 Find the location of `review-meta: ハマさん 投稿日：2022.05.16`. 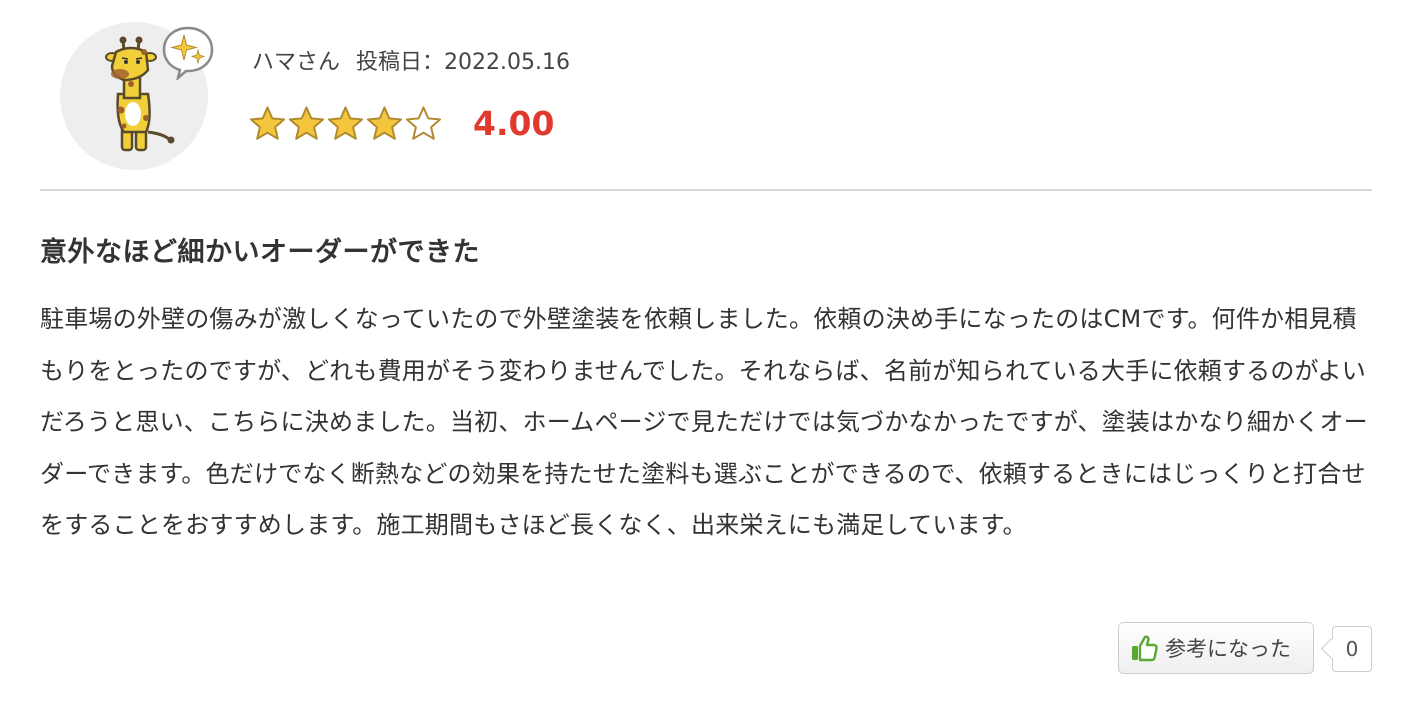

review-meta: ハマさん 投稿日：2022.05.16 is located at coordinates (411, 60).